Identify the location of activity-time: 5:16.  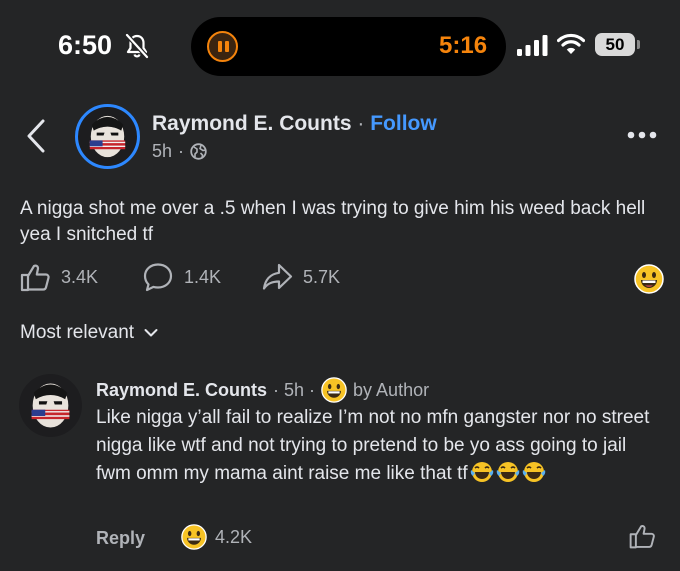
(463, 45).